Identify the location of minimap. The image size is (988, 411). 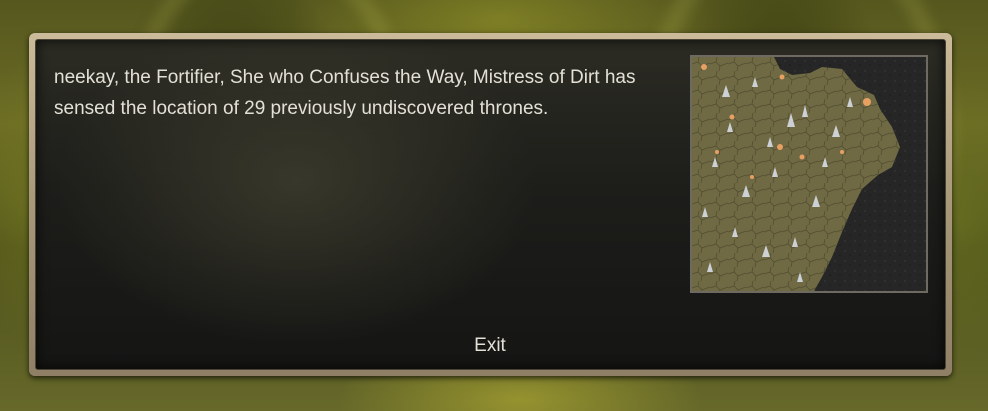
(809, 174).